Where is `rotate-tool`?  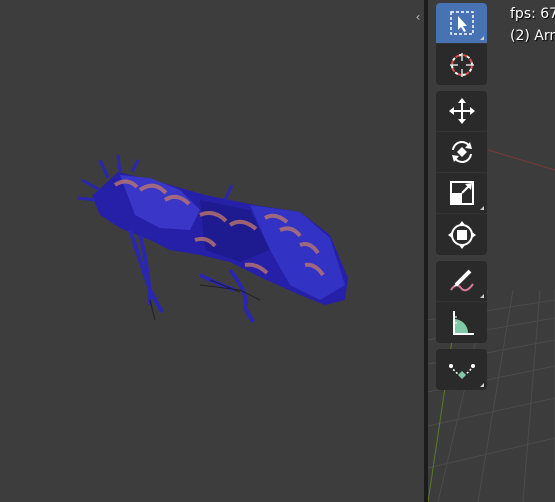
rotate-tool is located at coordinates (461, 152).